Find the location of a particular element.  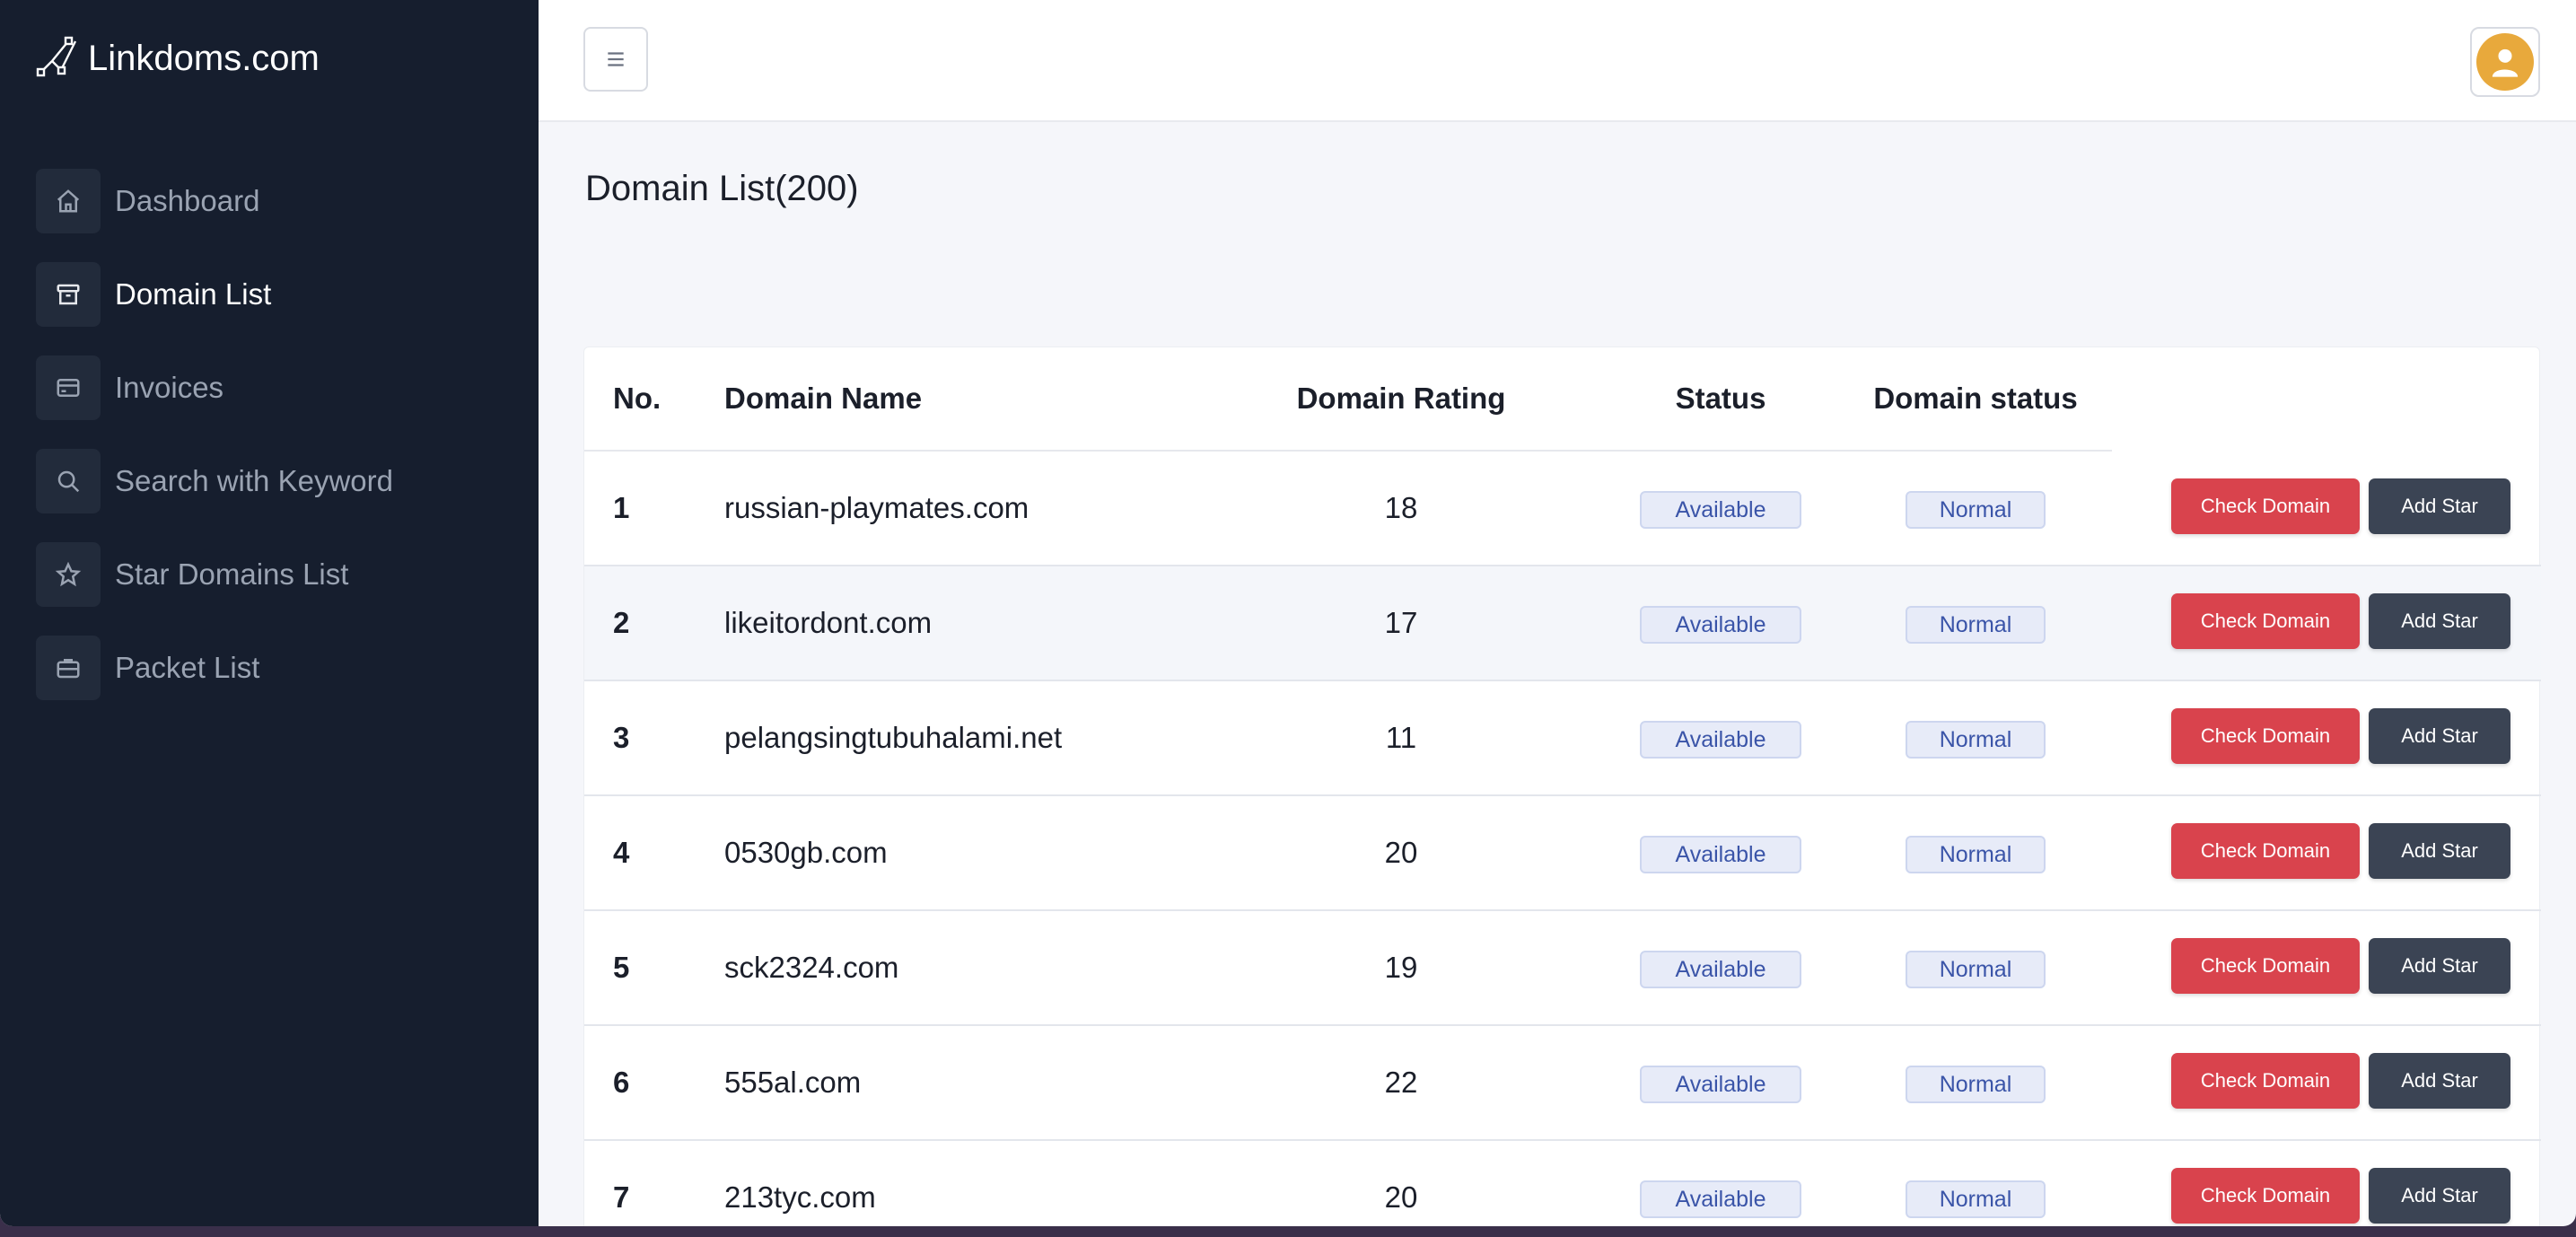

topbar is located at coordinates (1557, 61).